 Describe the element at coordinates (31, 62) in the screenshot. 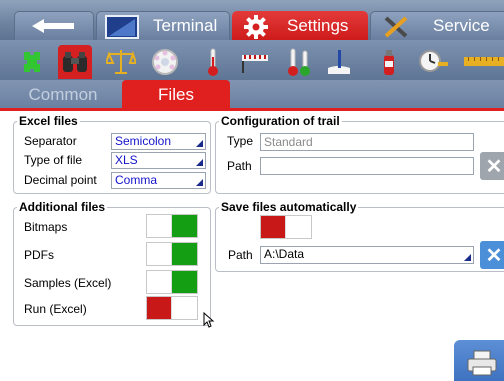

I see `puzzle-icon` at that location.